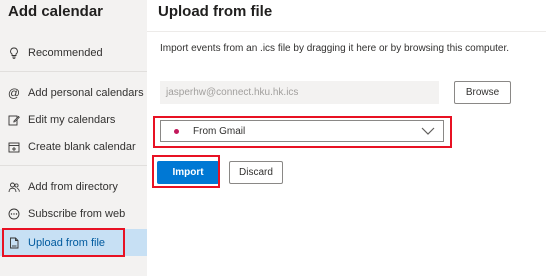  Describe the element at coordinates (302, 131) in the screenshot. I see `calendar-select: From Gmail` at that location.